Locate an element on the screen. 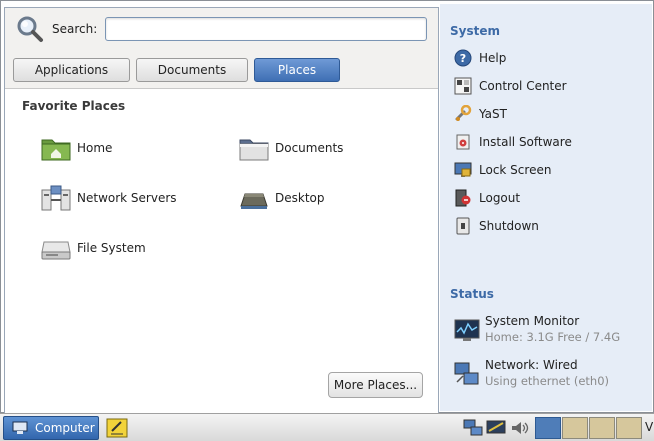 Image resolution: width=654 pixels, height=441 pixels. place-file-system: File System is located at coordinates (93, 248).